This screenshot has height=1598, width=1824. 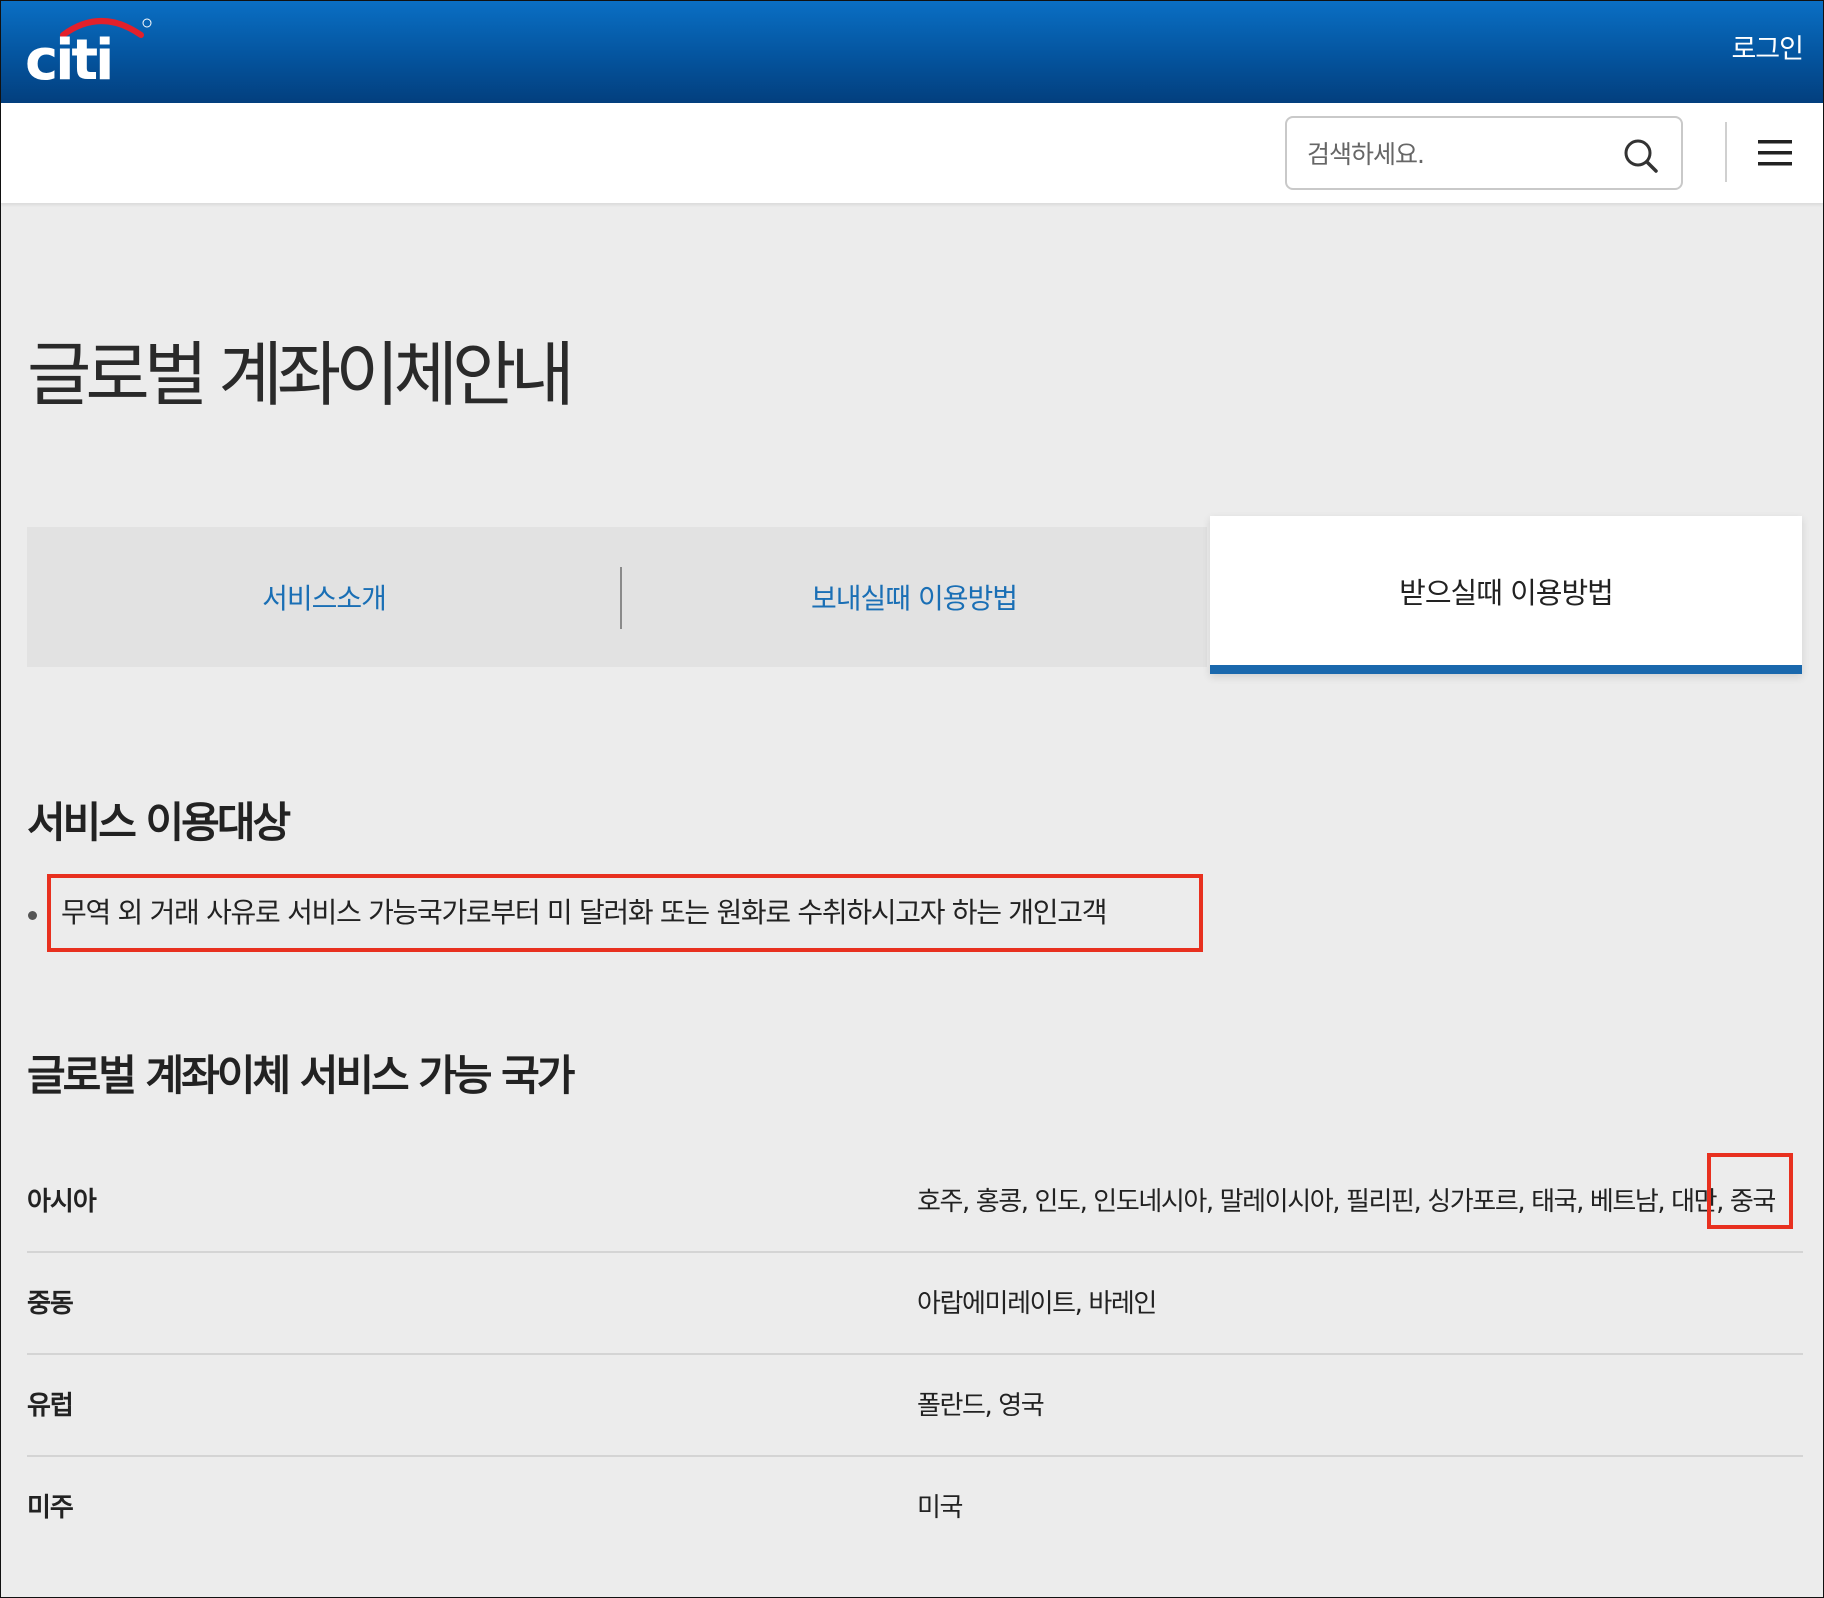 I want to click on tab-how-to-receive: 받으실때 이용방법, so click(x=1506, y=595).